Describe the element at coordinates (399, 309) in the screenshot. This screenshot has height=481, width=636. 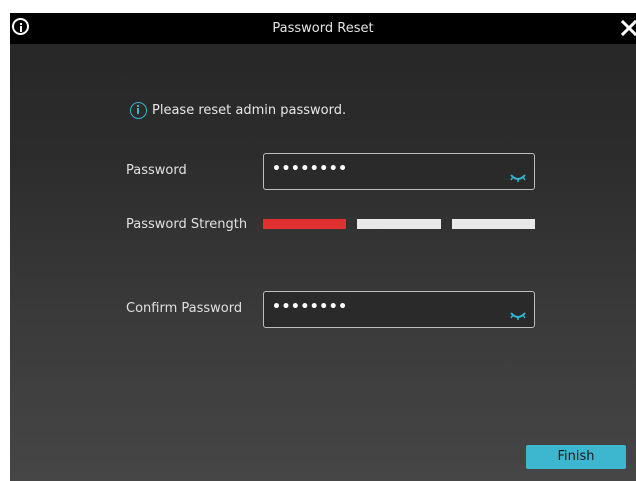
I see `confirm-password-field: ••••••••` at that location.